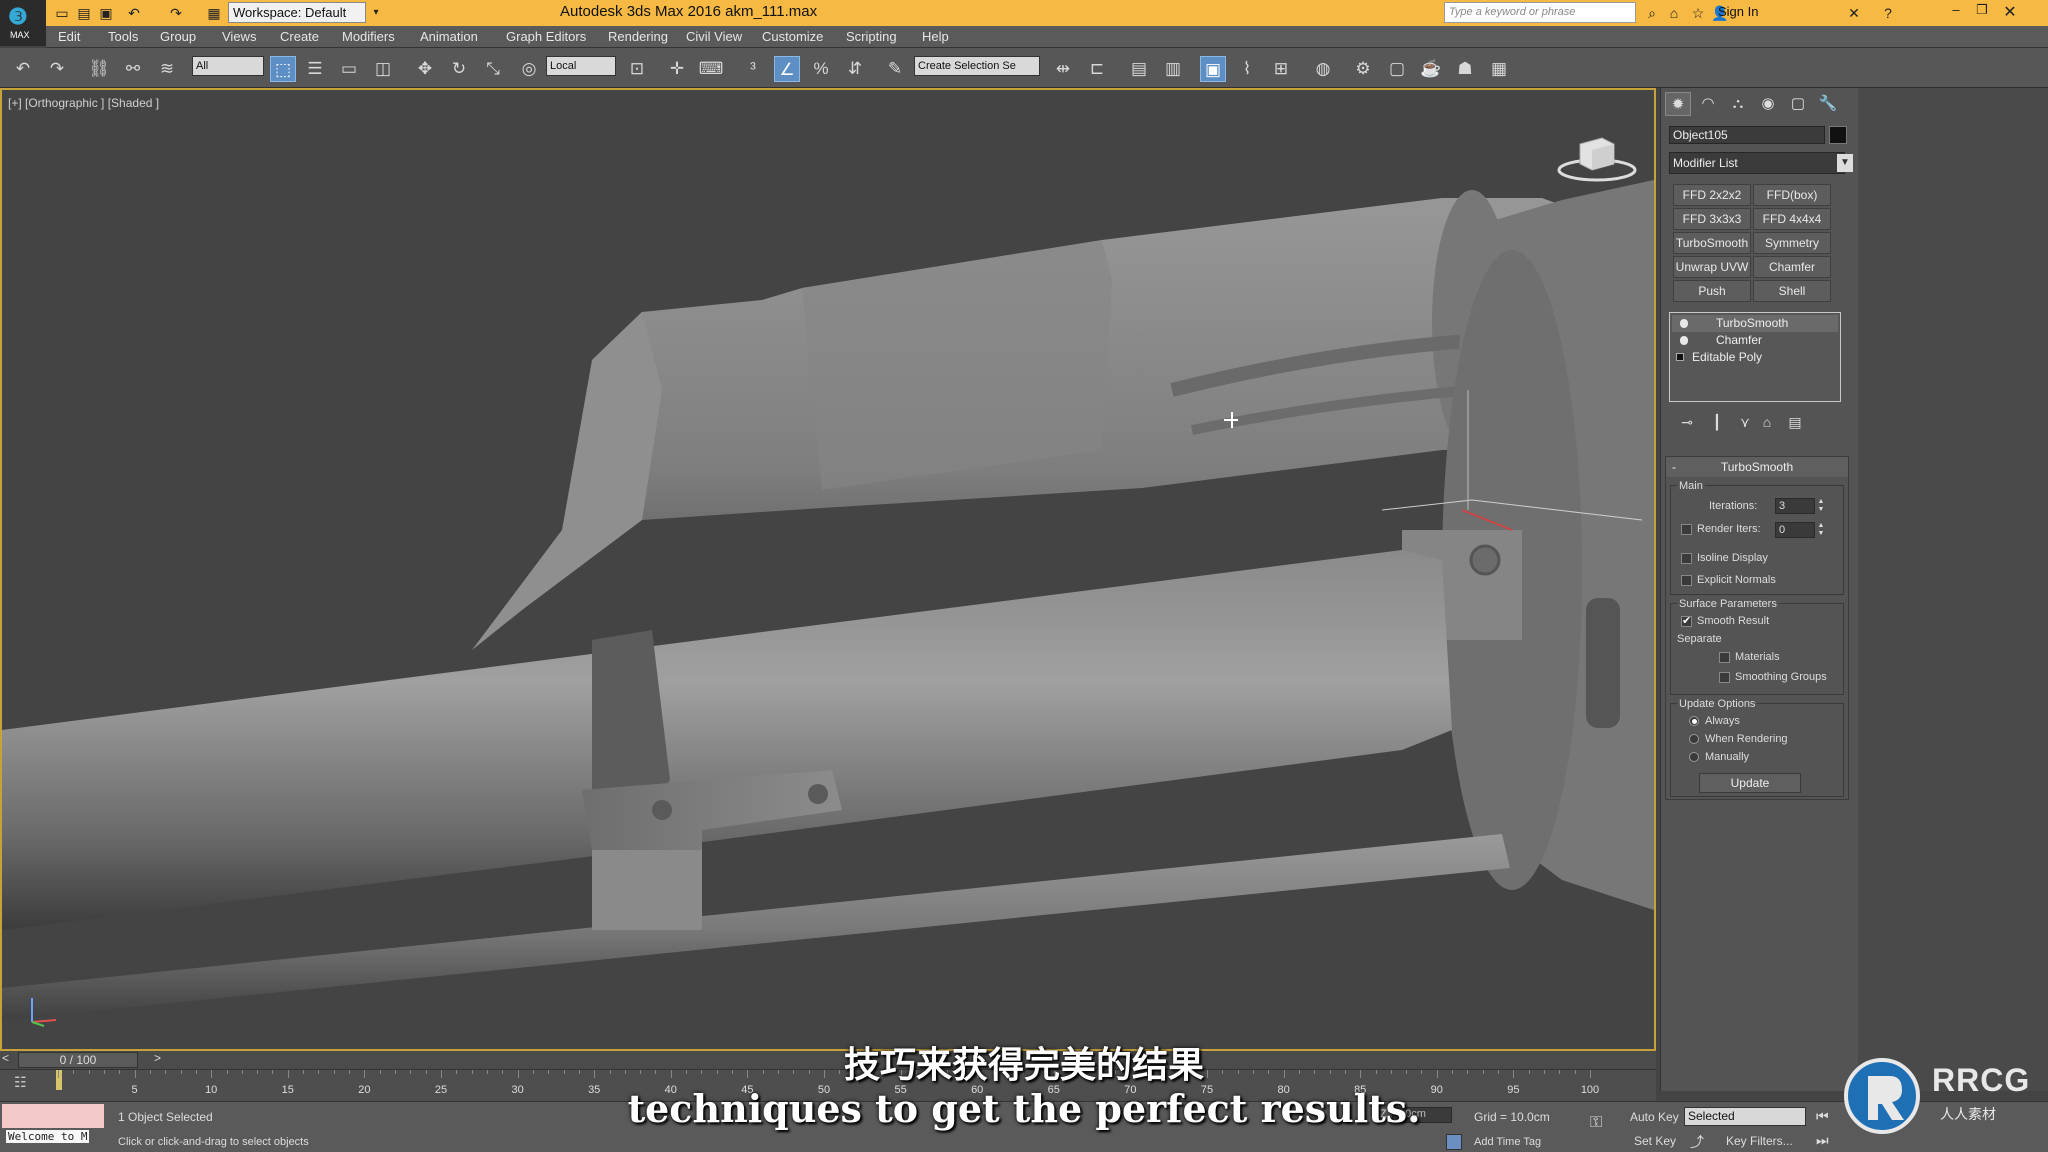 This screenshot has width=2048, height=1152. What do you see at coordinates (1213, 69) in the screenshot?
I see `graphite-tools-icon: ▣` at bounding box center [1213, 69].